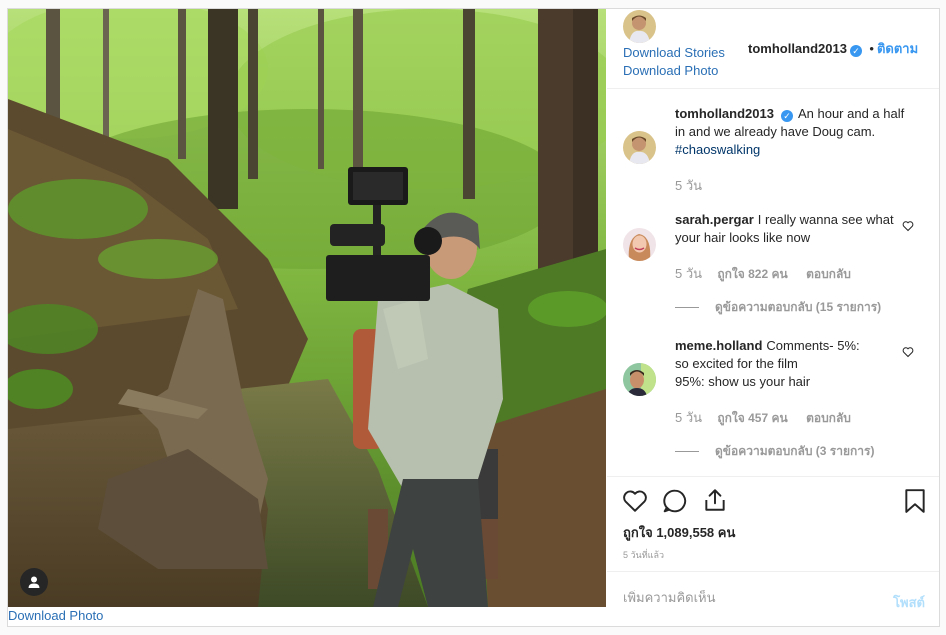  I want to click on header-user-row: tomholland2013 ✓ • ติดตาม, so click(833, 48).